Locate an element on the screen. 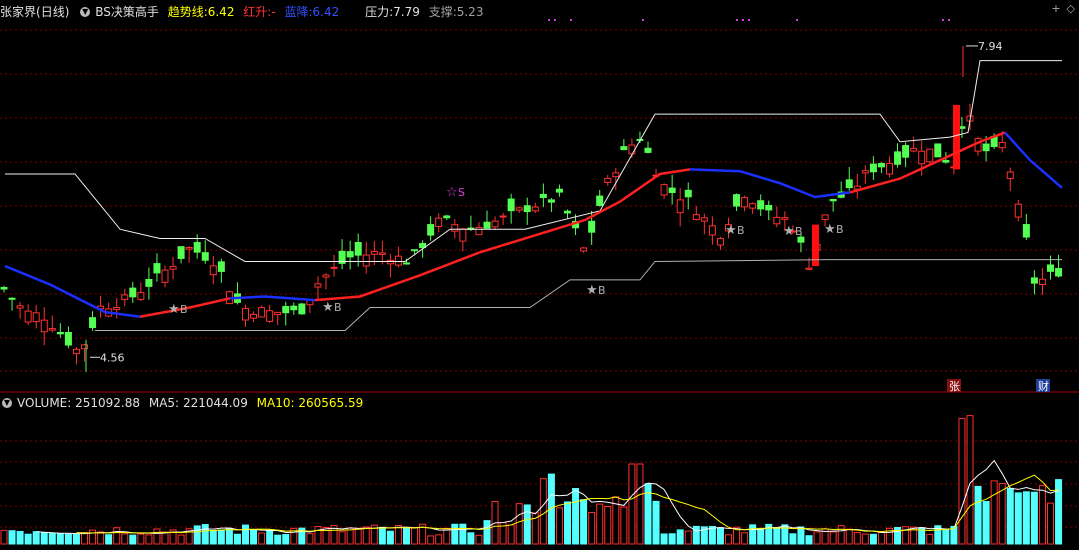  volume-value: 251092.88 is located at coordinates (108, 403).